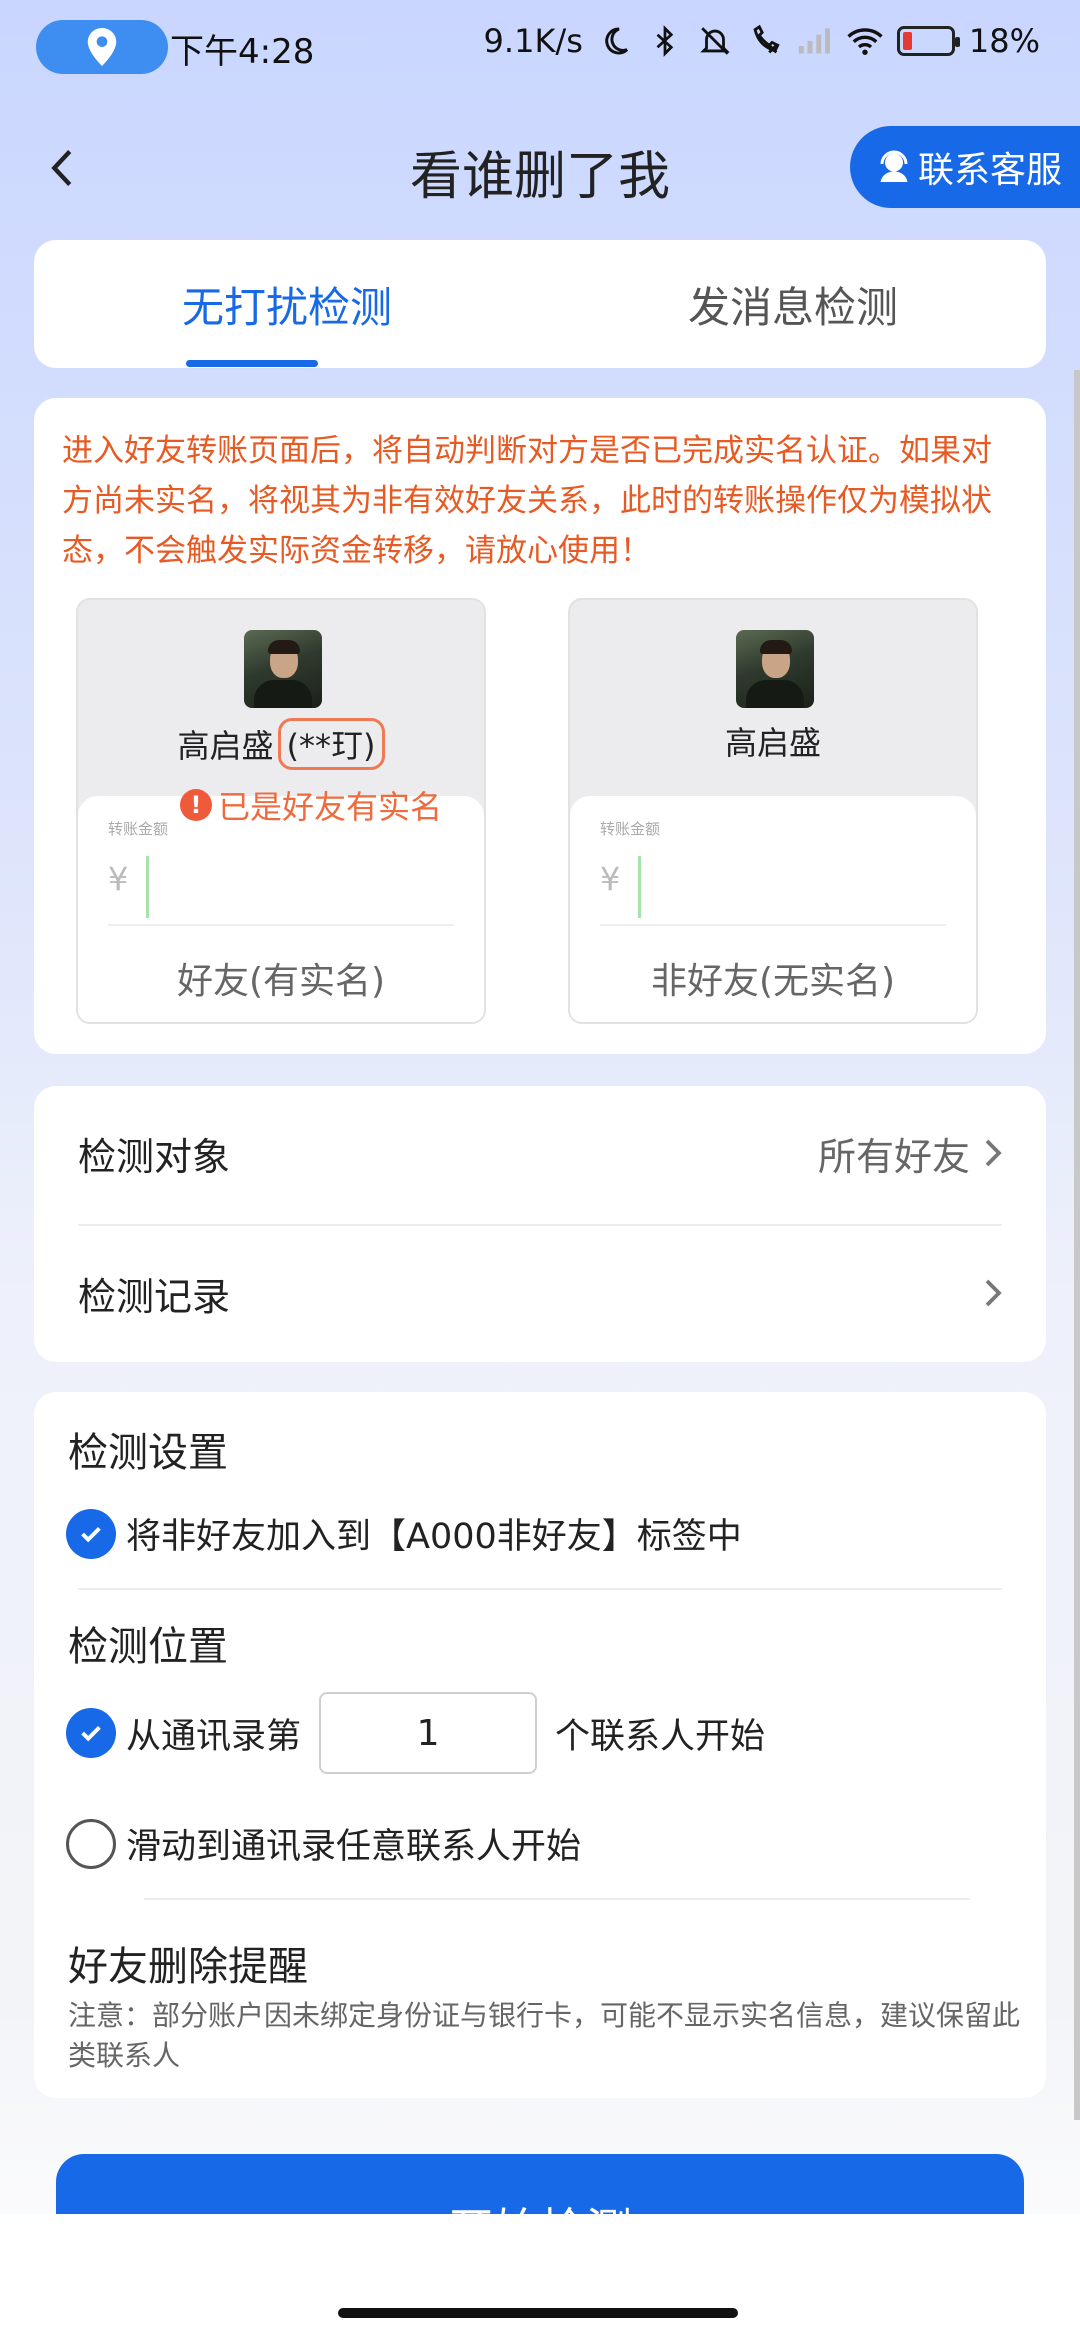 This screenshot has height=2340, width=1080. What do you see at coordinates (538, 2313) in the screenshot?
I see `home-indicator` at bounding box center [538, 2313].